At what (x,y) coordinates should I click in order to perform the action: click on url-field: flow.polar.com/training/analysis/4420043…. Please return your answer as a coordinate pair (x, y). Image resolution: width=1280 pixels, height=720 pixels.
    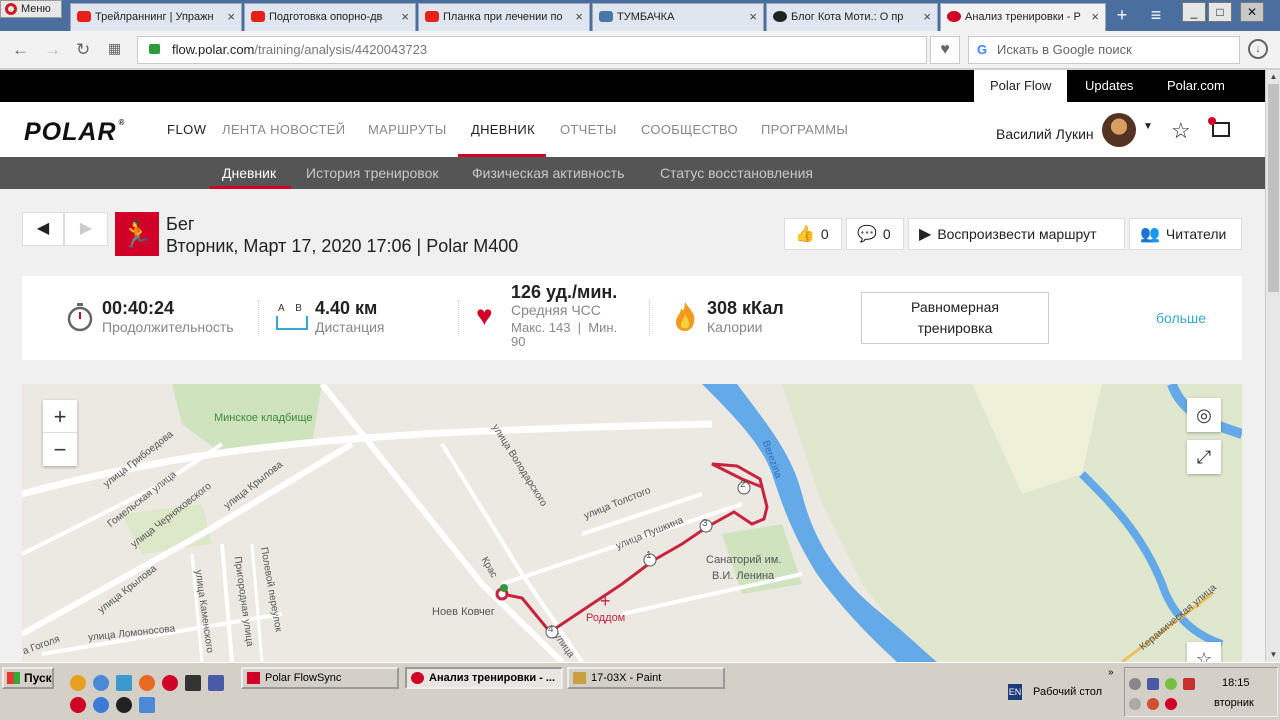
    Looking at the image, I should click on (532, 50).